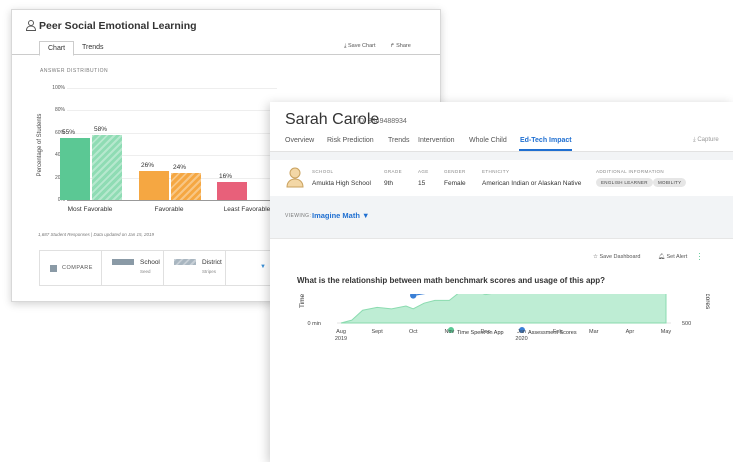  I want to click on school-value: Amukta High School, so click(341, 183).